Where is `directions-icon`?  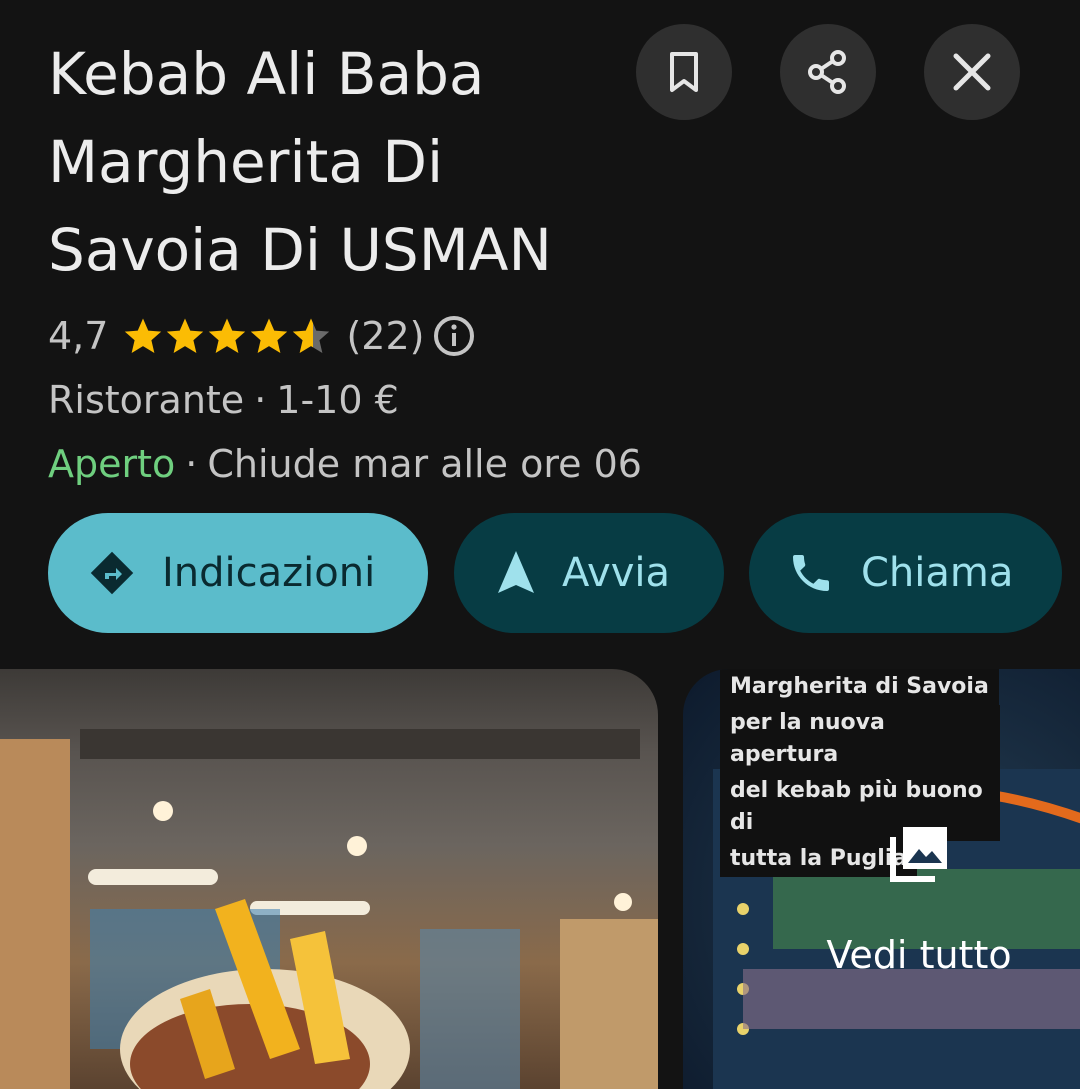 directions-icon is located at coordinates (112, 573).